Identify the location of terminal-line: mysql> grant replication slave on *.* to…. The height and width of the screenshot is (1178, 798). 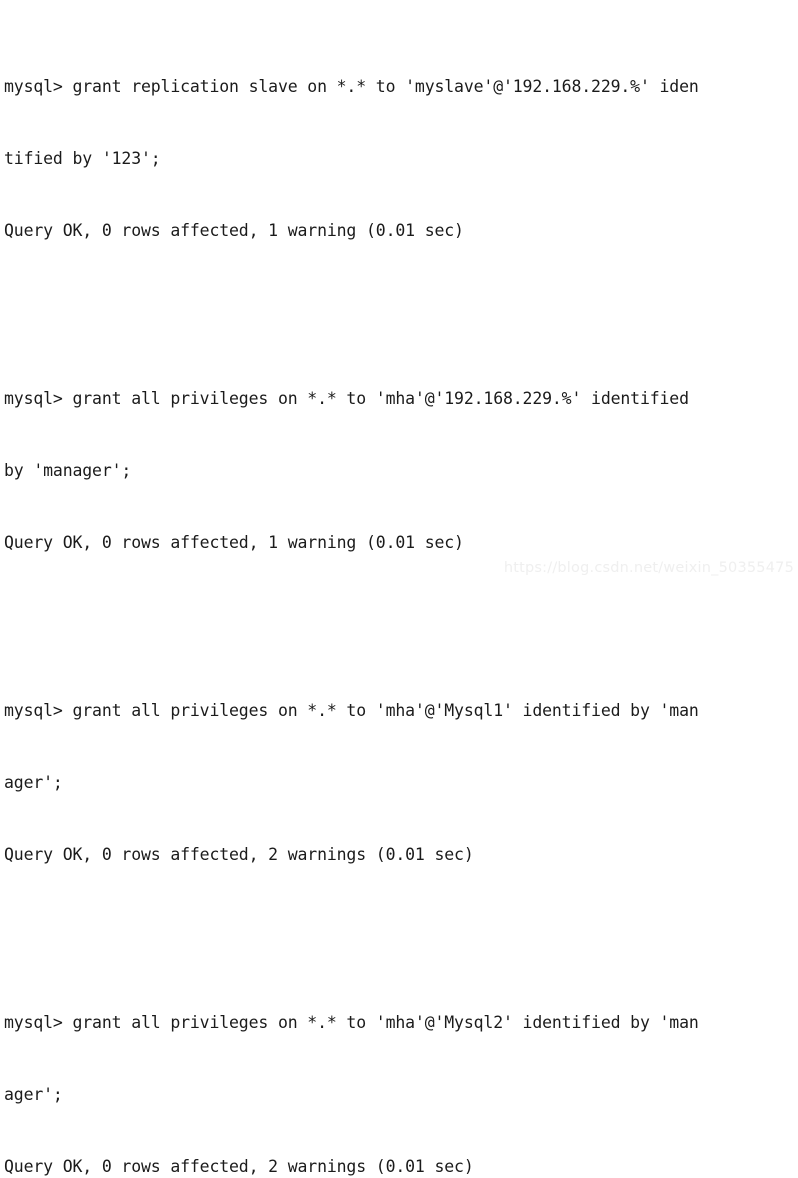
(351, 86).